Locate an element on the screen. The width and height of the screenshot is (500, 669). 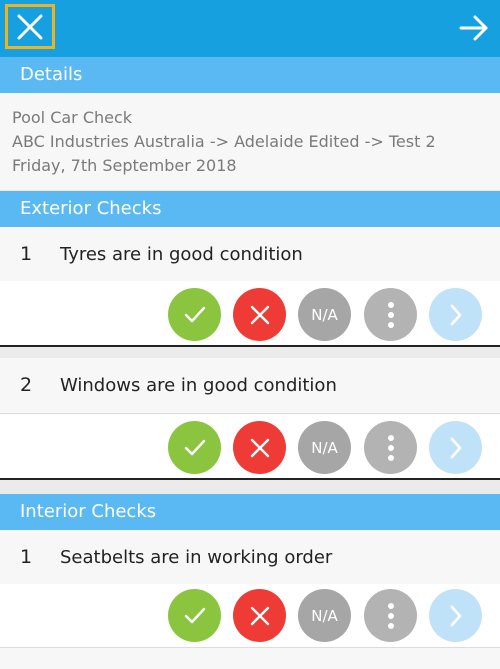
next-button is located at coordinates (474, 28).